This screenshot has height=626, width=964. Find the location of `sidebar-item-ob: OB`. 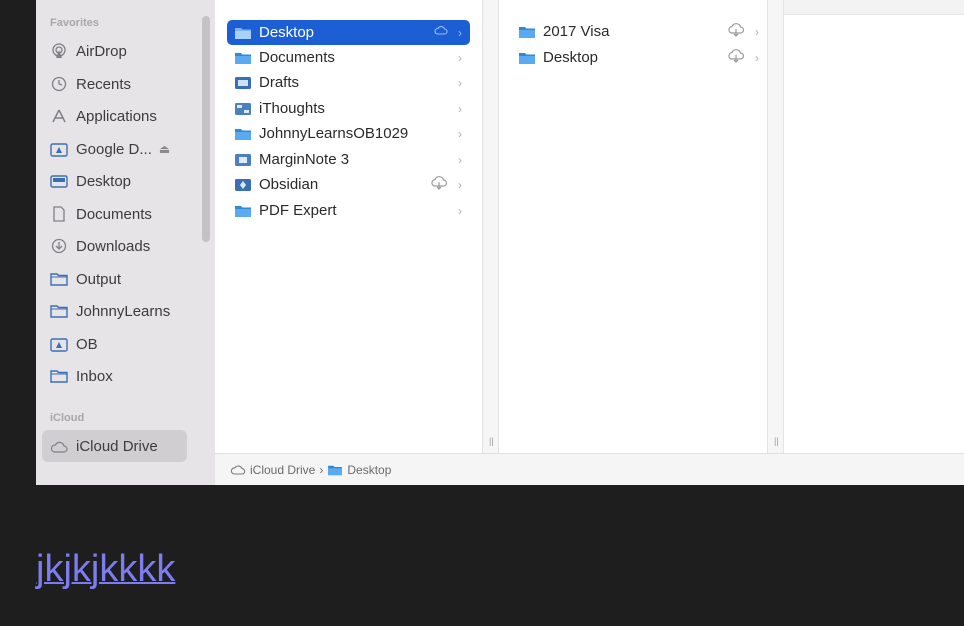

sidebar-item-ob: OB is located at coordinates (74, 344).